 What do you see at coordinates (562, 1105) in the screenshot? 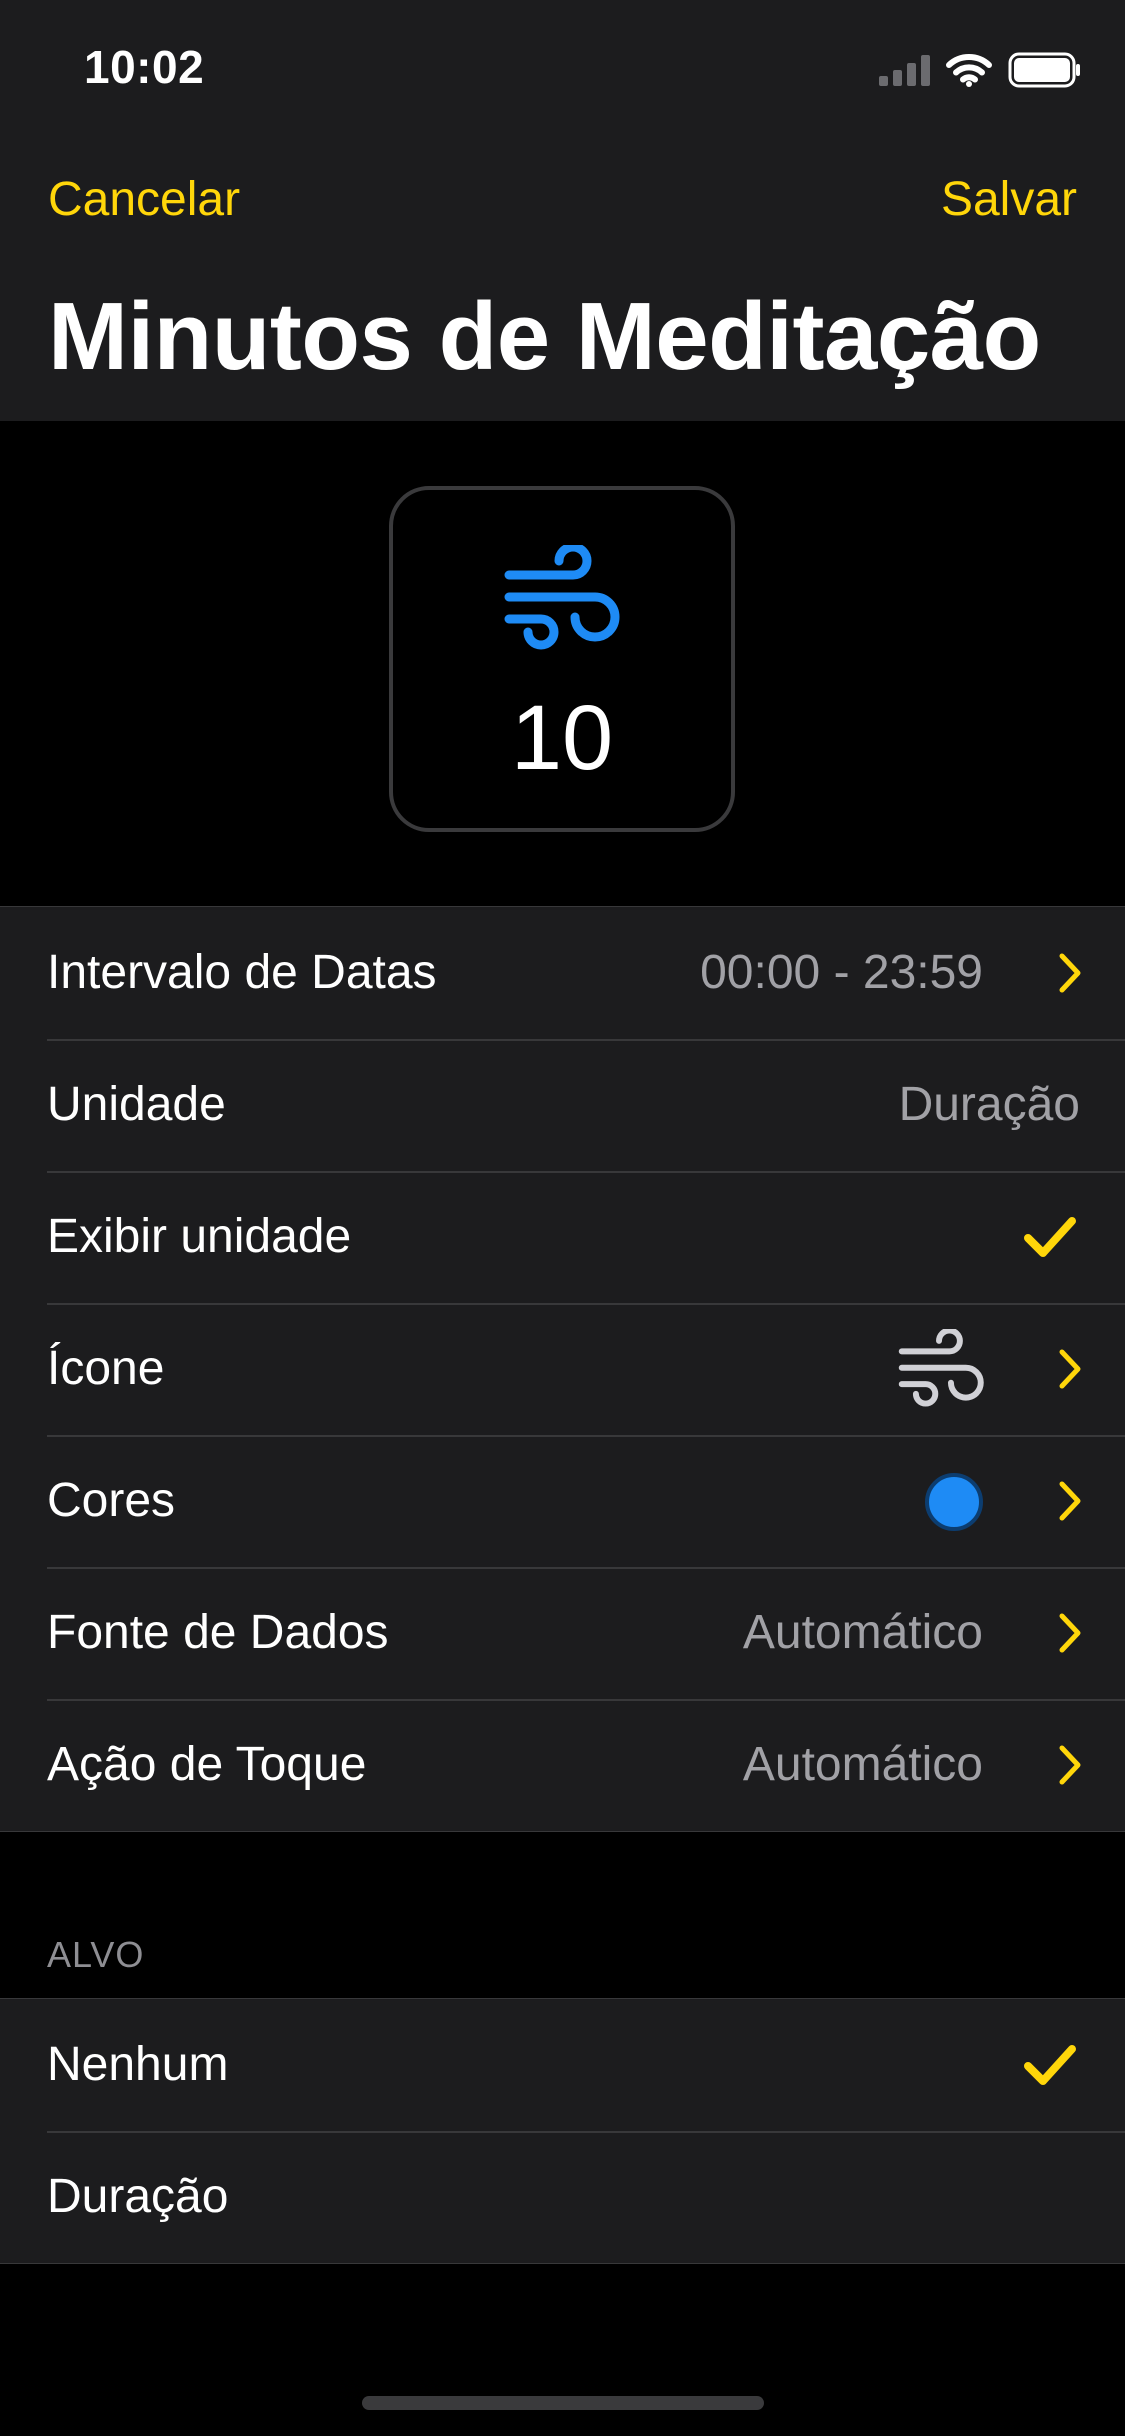
I see `unit-row: Unidade Duração` at bounding box center [562, 1105].